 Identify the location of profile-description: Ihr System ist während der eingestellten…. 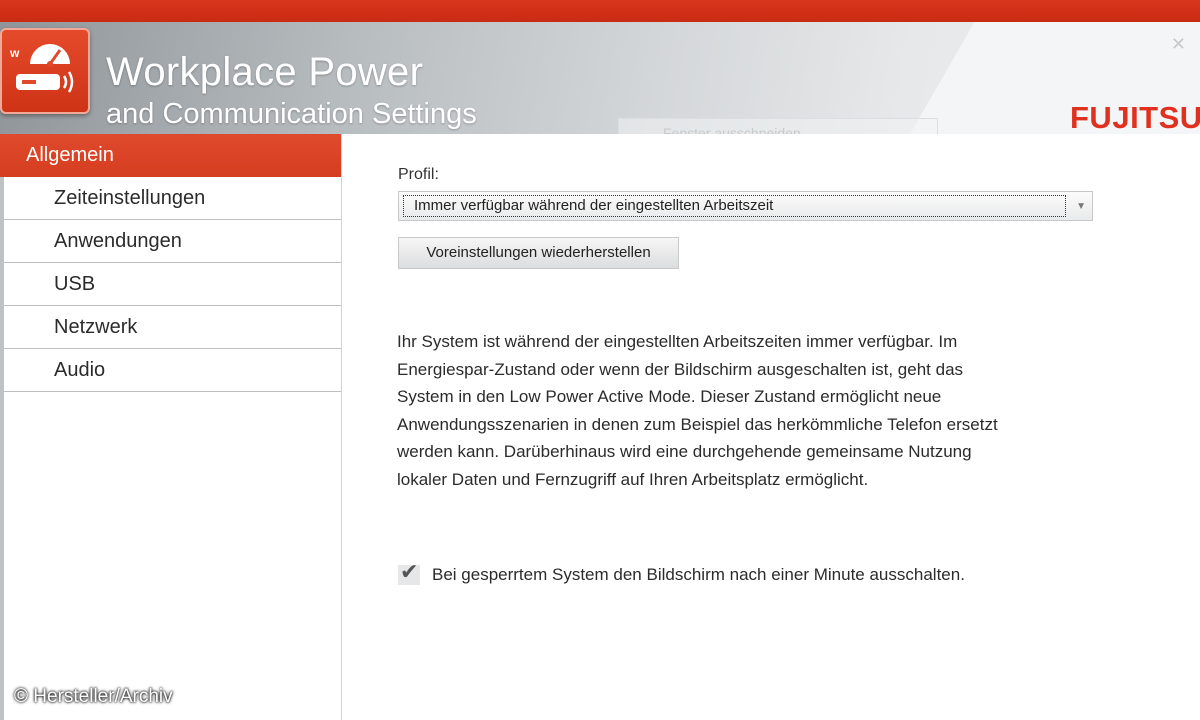
(752, 411).